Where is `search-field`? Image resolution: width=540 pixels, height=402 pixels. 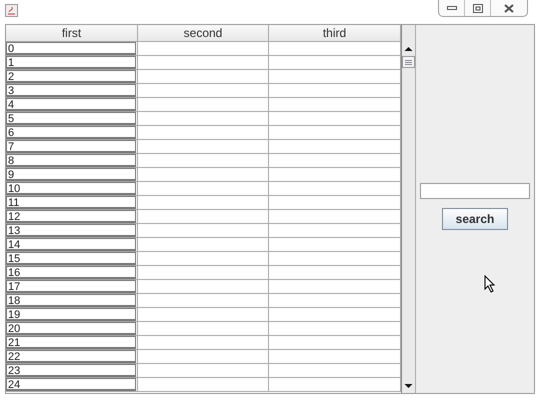 search-field is located at coordinates (475, 191).